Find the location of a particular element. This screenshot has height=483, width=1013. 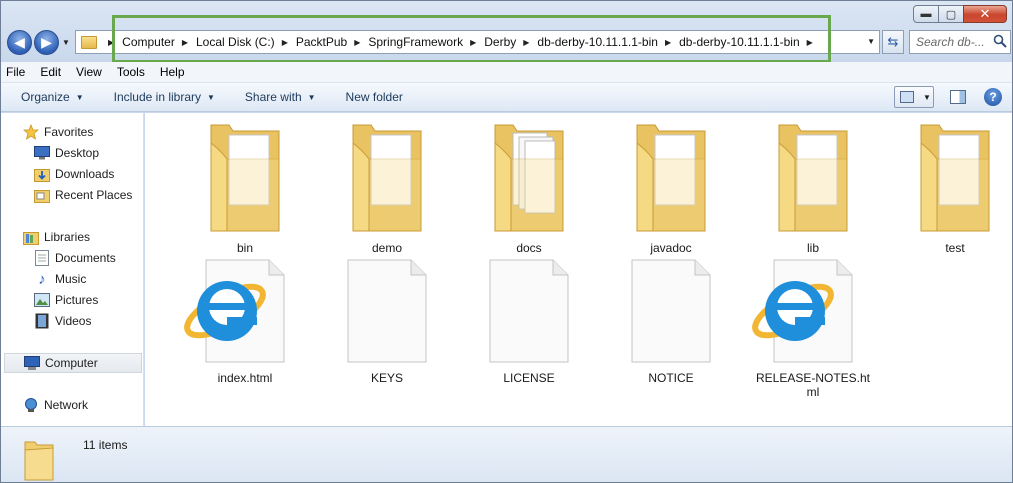

help-icon: ? is located at coordinates (993, 97).